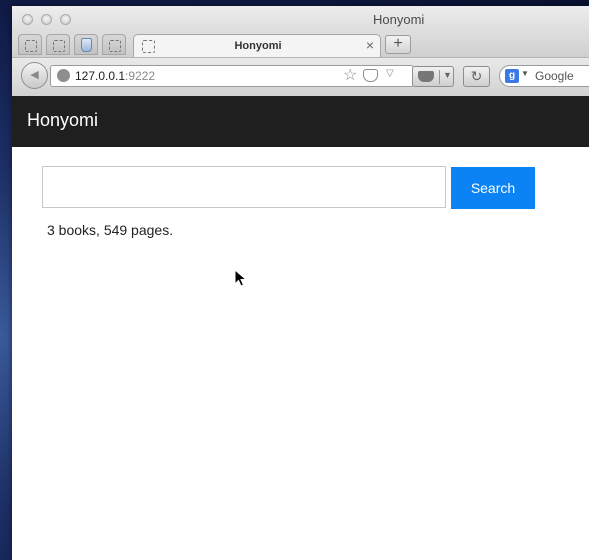 Image resolution: width=589 pixels, height=560 pixels. Describe the element at coordinates (370, 45) in the screenshot. I see `close-tab-icon: ×` at that location.